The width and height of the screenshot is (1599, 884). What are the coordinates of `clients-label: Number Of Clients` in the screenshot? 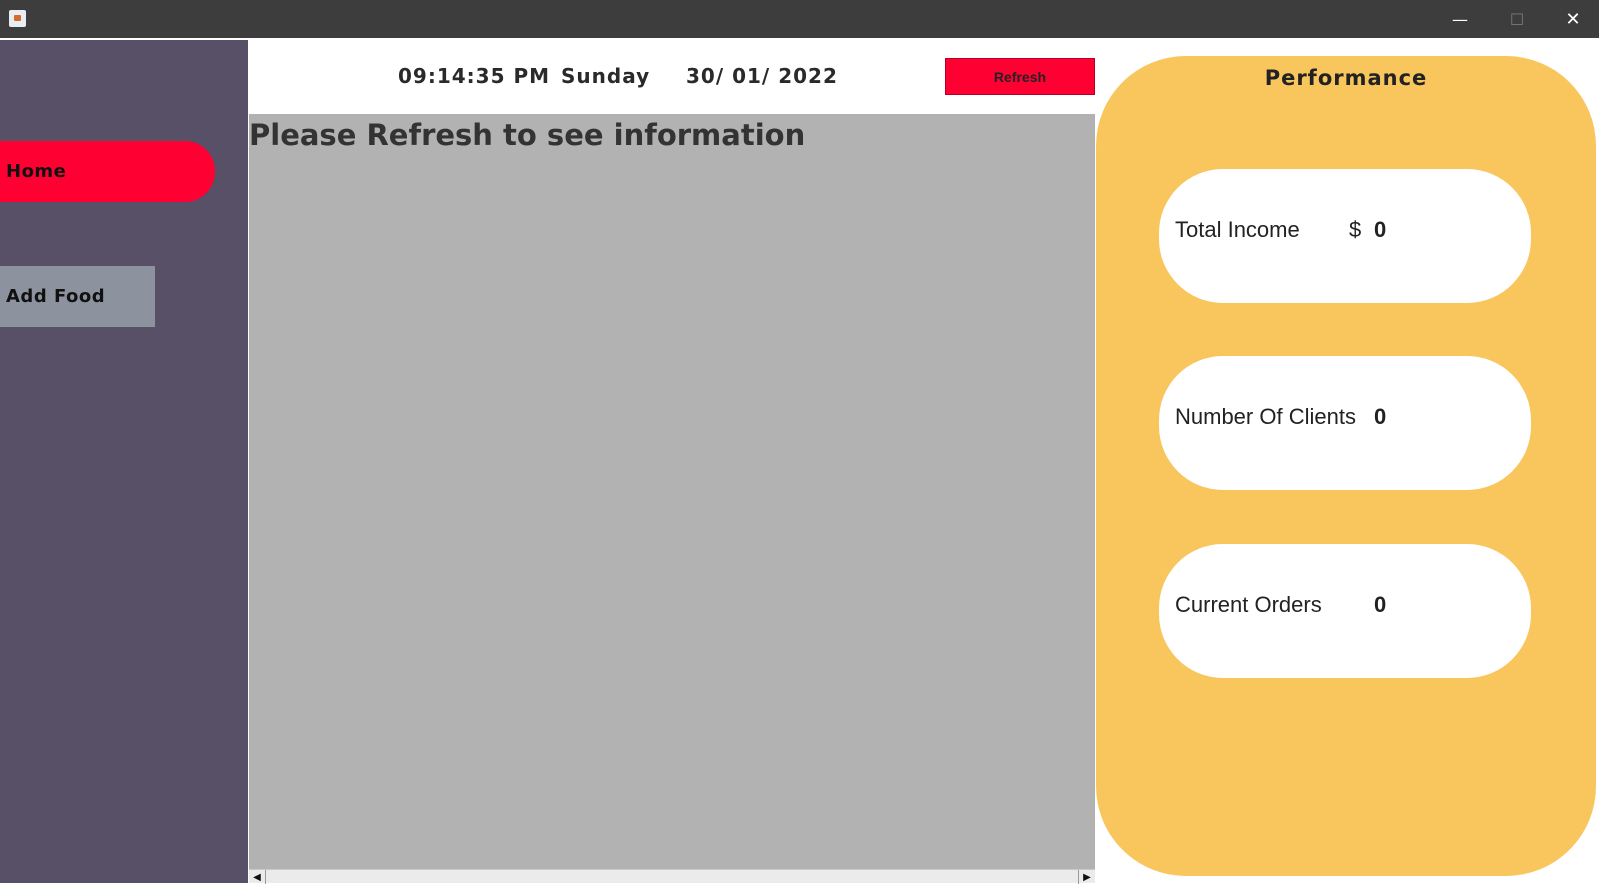 It's located at (1265, 416).